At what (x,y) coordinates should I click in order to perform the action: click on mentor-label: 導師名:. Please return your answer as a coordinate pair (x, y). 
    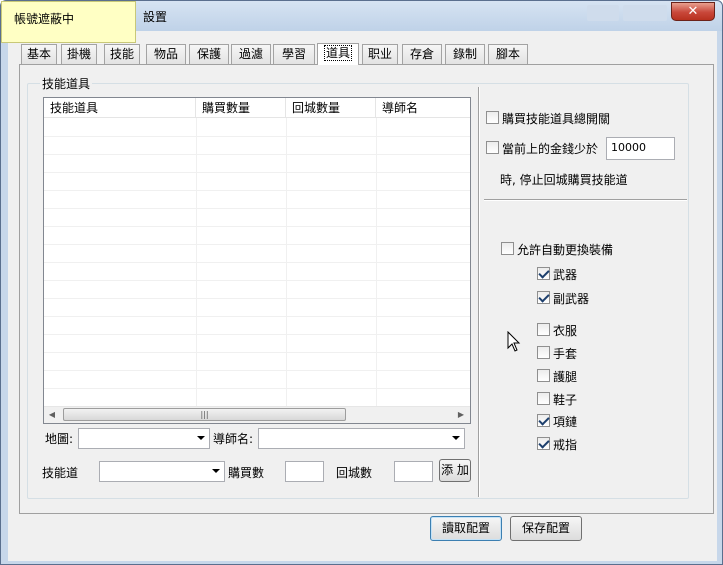
    Looking at the image, I should click on (233, 439).